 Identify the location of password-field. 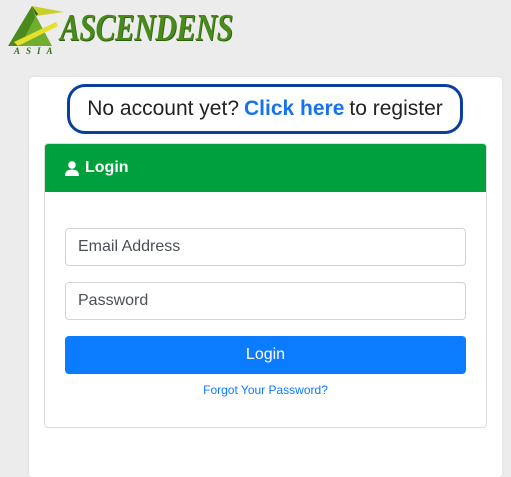
(265, 301).